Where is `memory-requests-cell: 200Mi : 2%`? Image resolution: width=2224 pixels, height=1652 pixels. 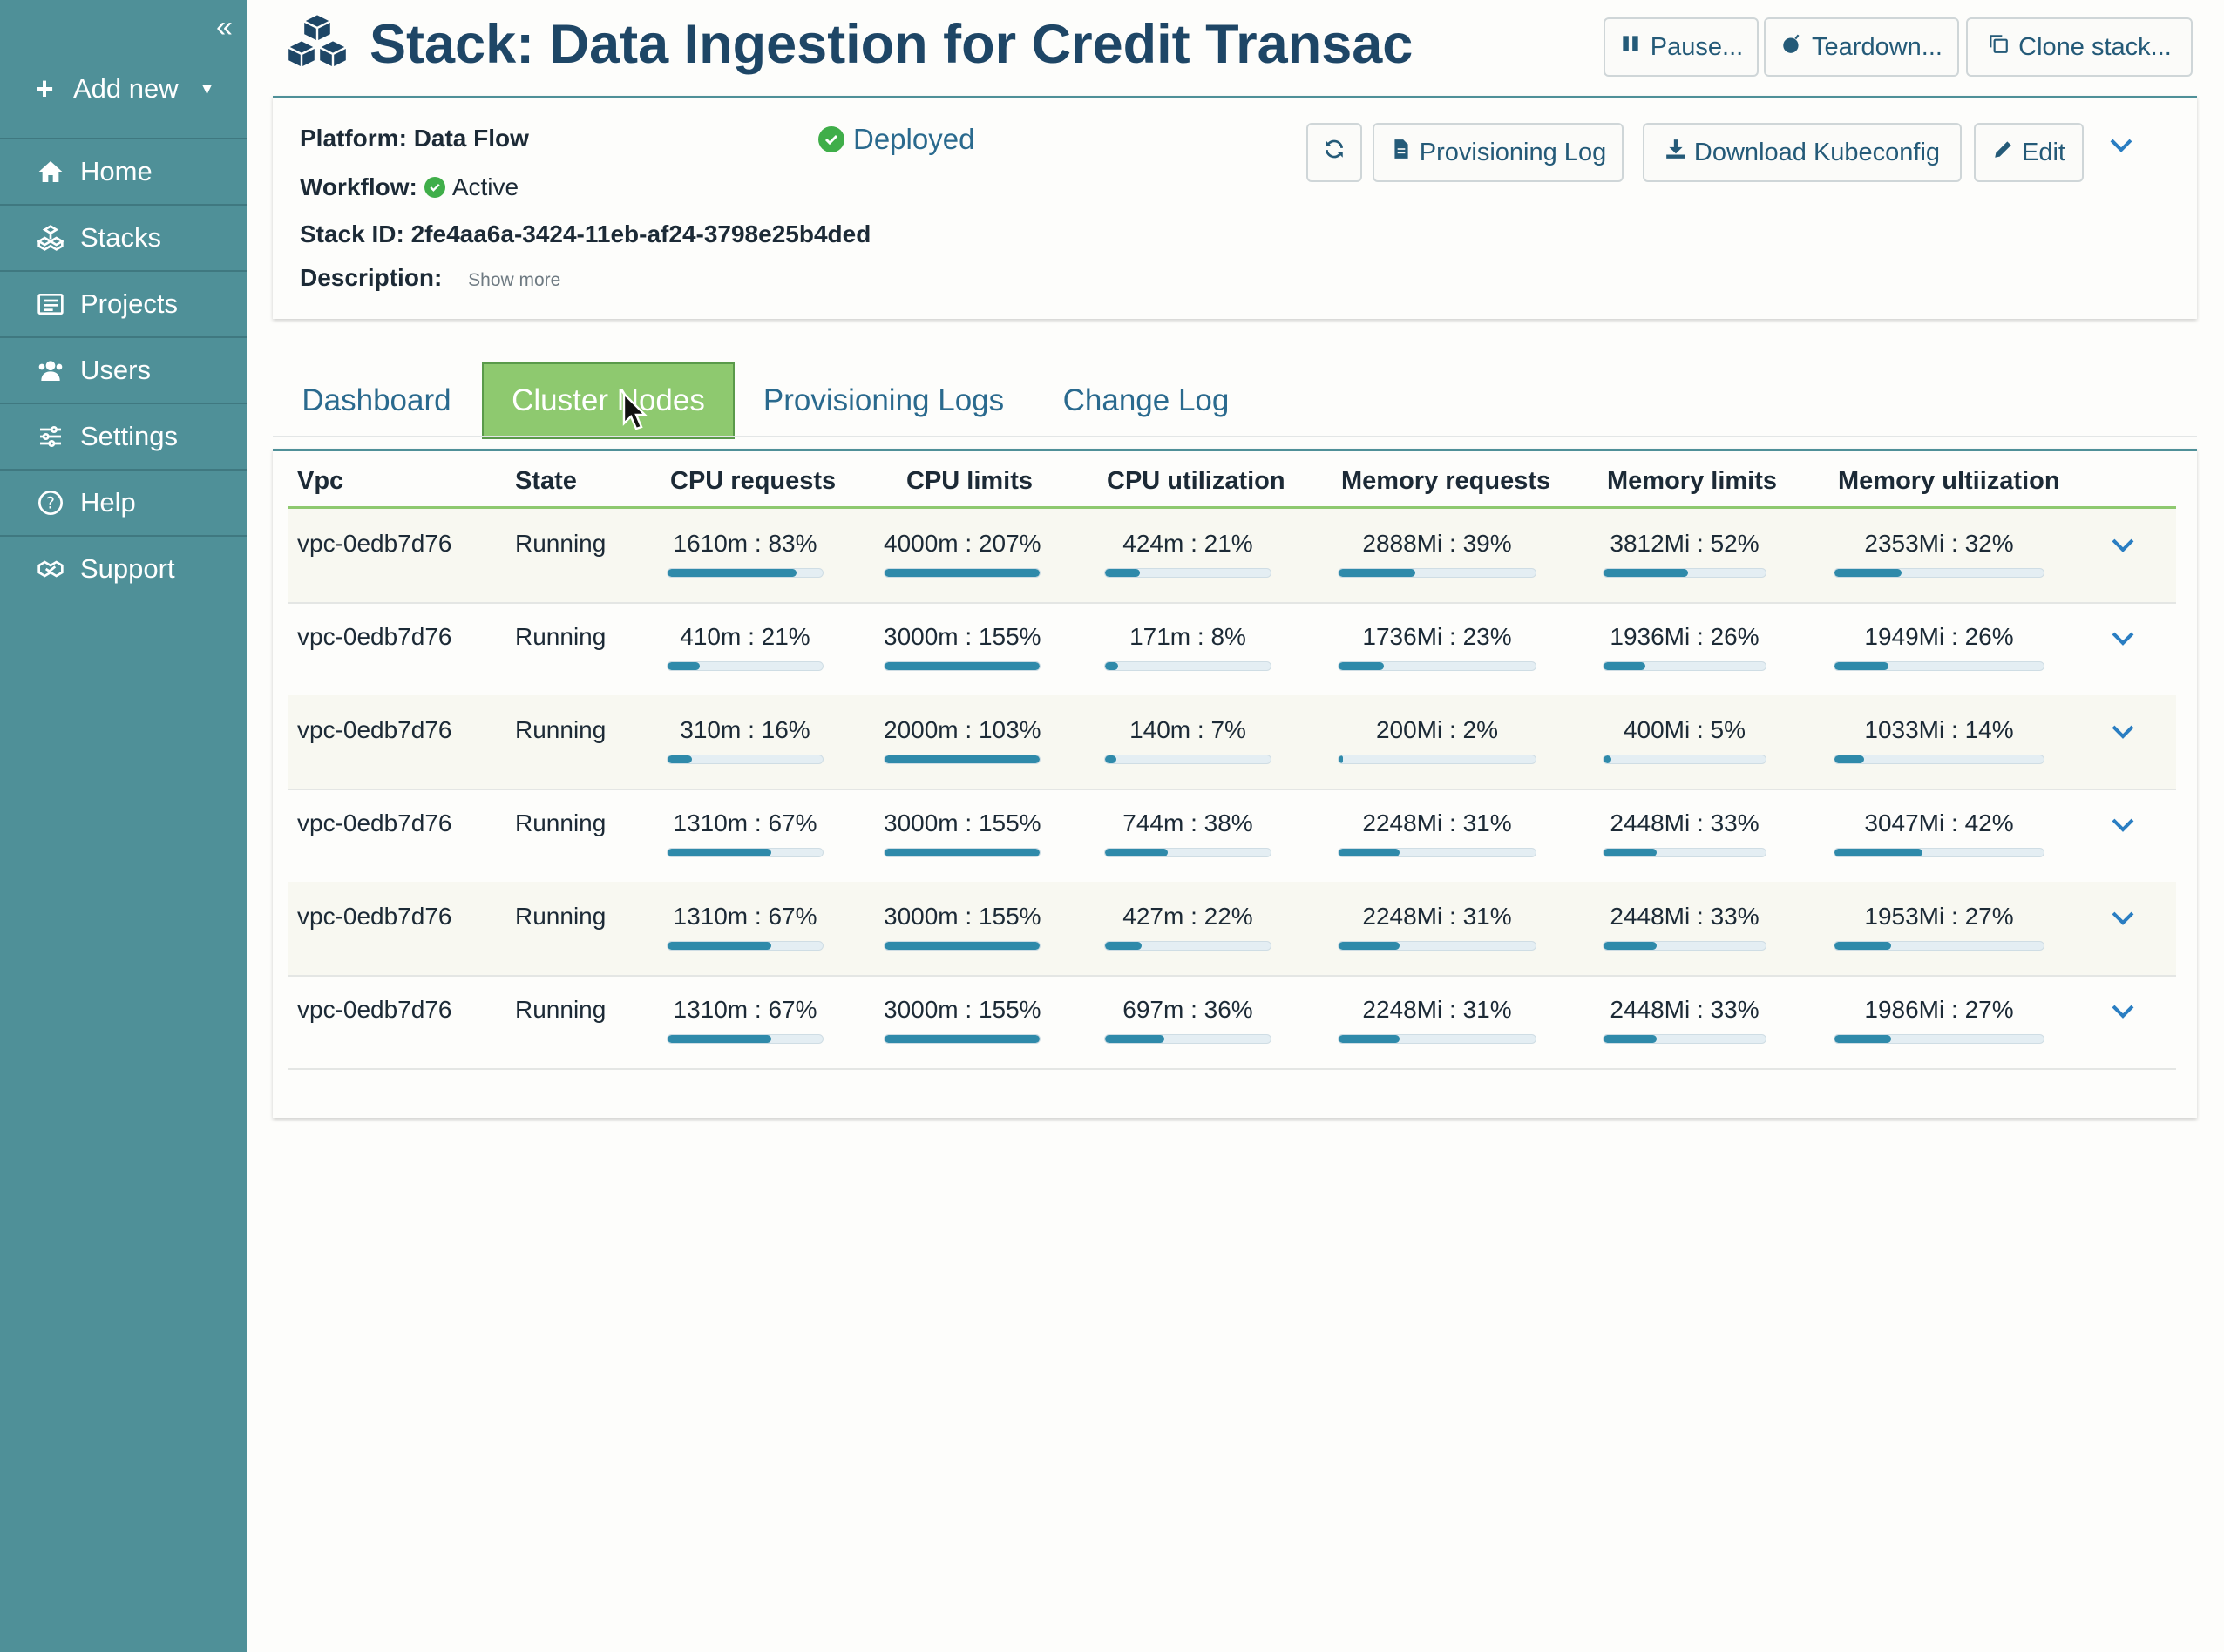
memory-requests-cell: 200Mi : 2% is located at coordinates (1437, 740).